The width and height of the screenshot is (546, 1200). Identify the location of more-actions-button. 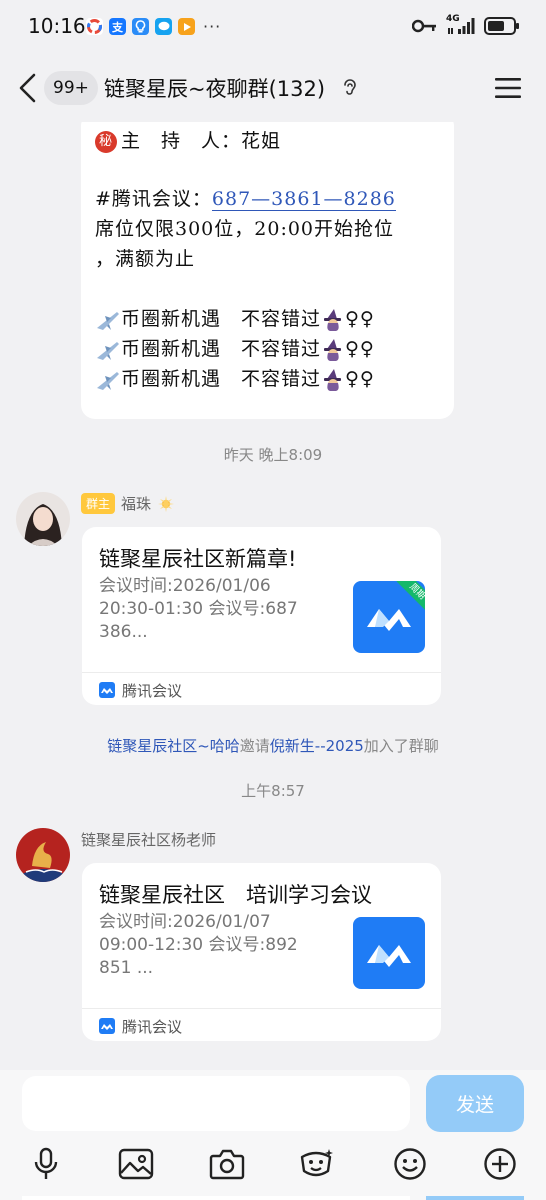
(500, 1164).